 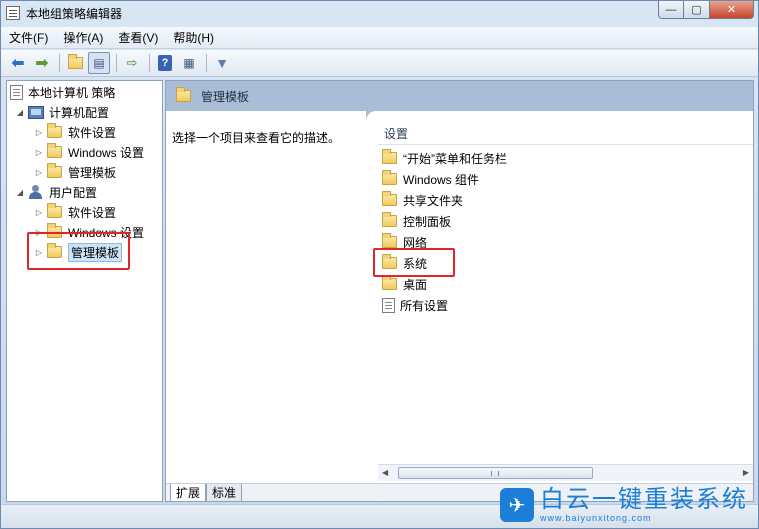 I want to click on tree-item-label: Windows 设置, so click(x=106, y=152).